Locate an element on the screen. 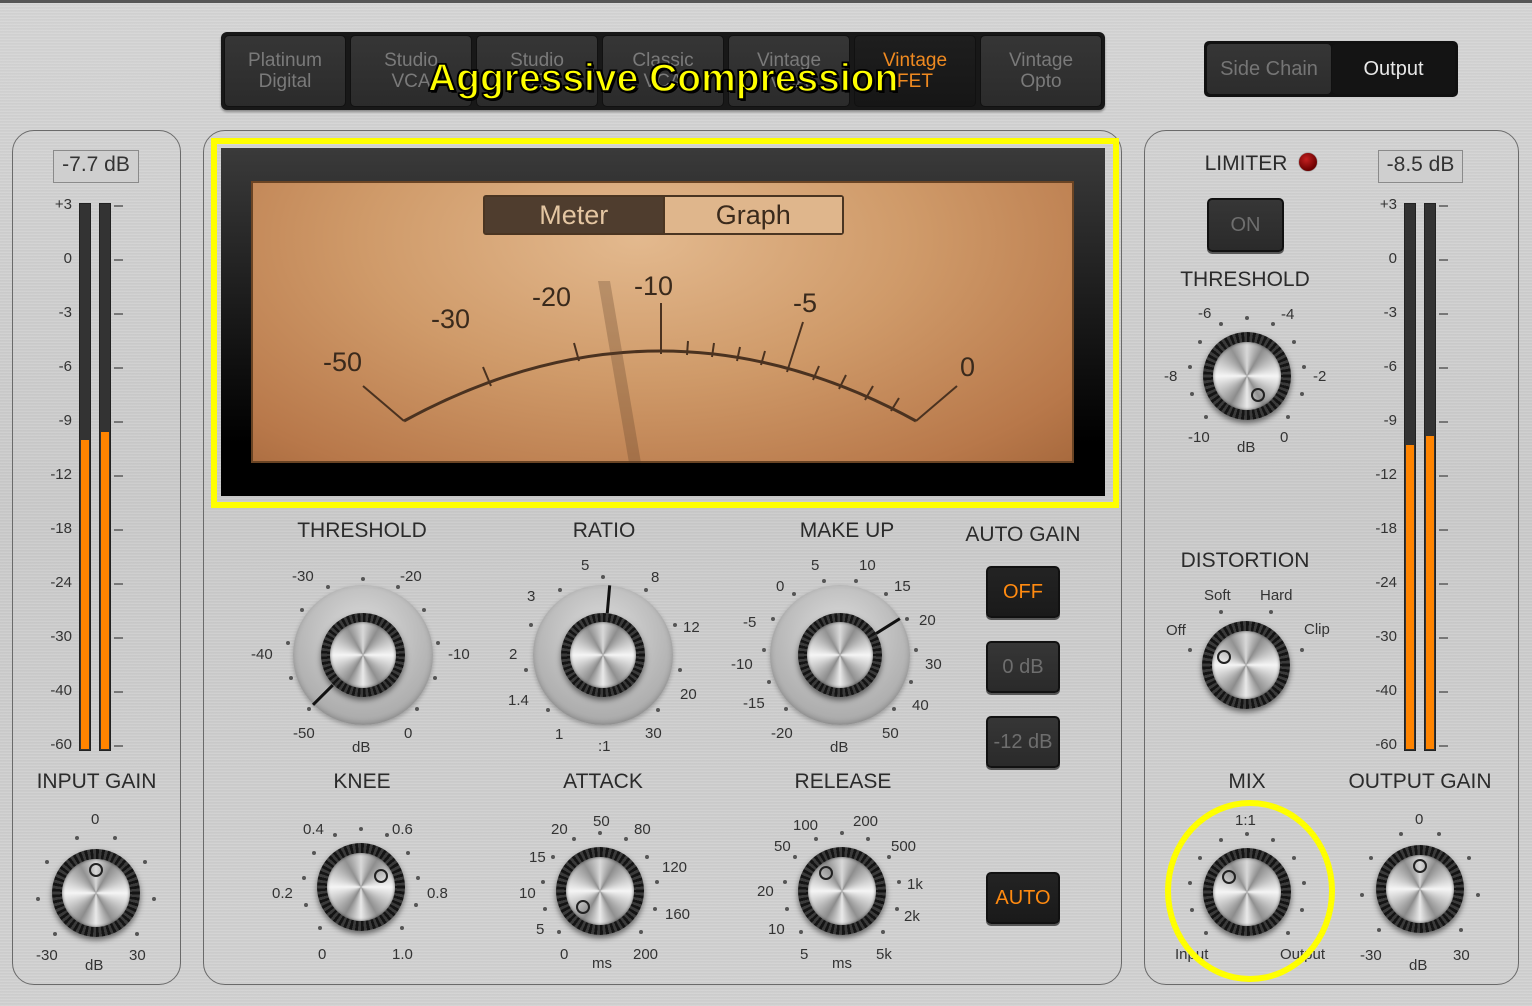 This screenshot has width=1532, height=1006. tab-line2: Opto is located at coordinates (1041, 81).